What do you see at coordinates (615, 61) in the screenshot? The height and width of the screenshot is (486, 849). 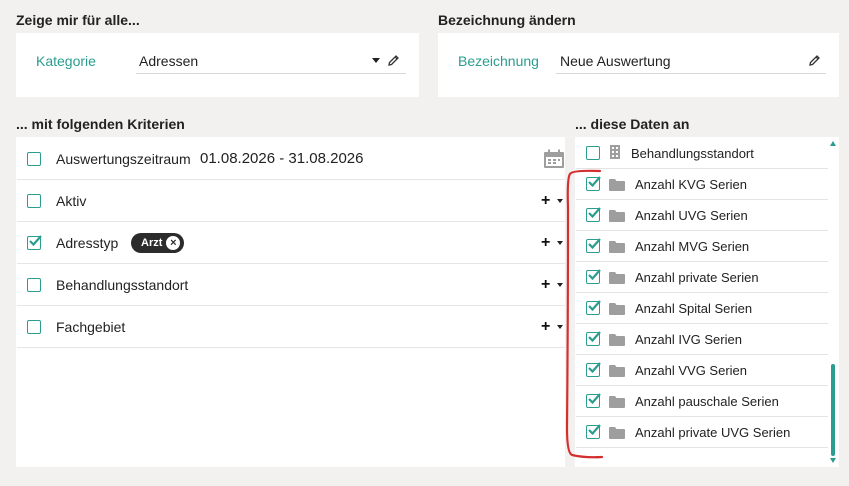 I see `name-input: Neue Auswertung` at bounding box center [615, 61].